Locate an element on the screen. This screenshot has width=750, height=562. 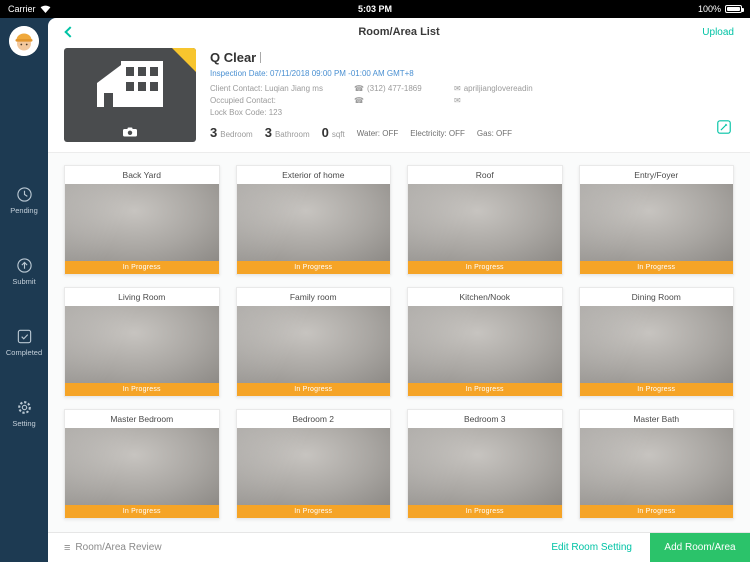
status-right: 100% is located at coordinates (720, 9).